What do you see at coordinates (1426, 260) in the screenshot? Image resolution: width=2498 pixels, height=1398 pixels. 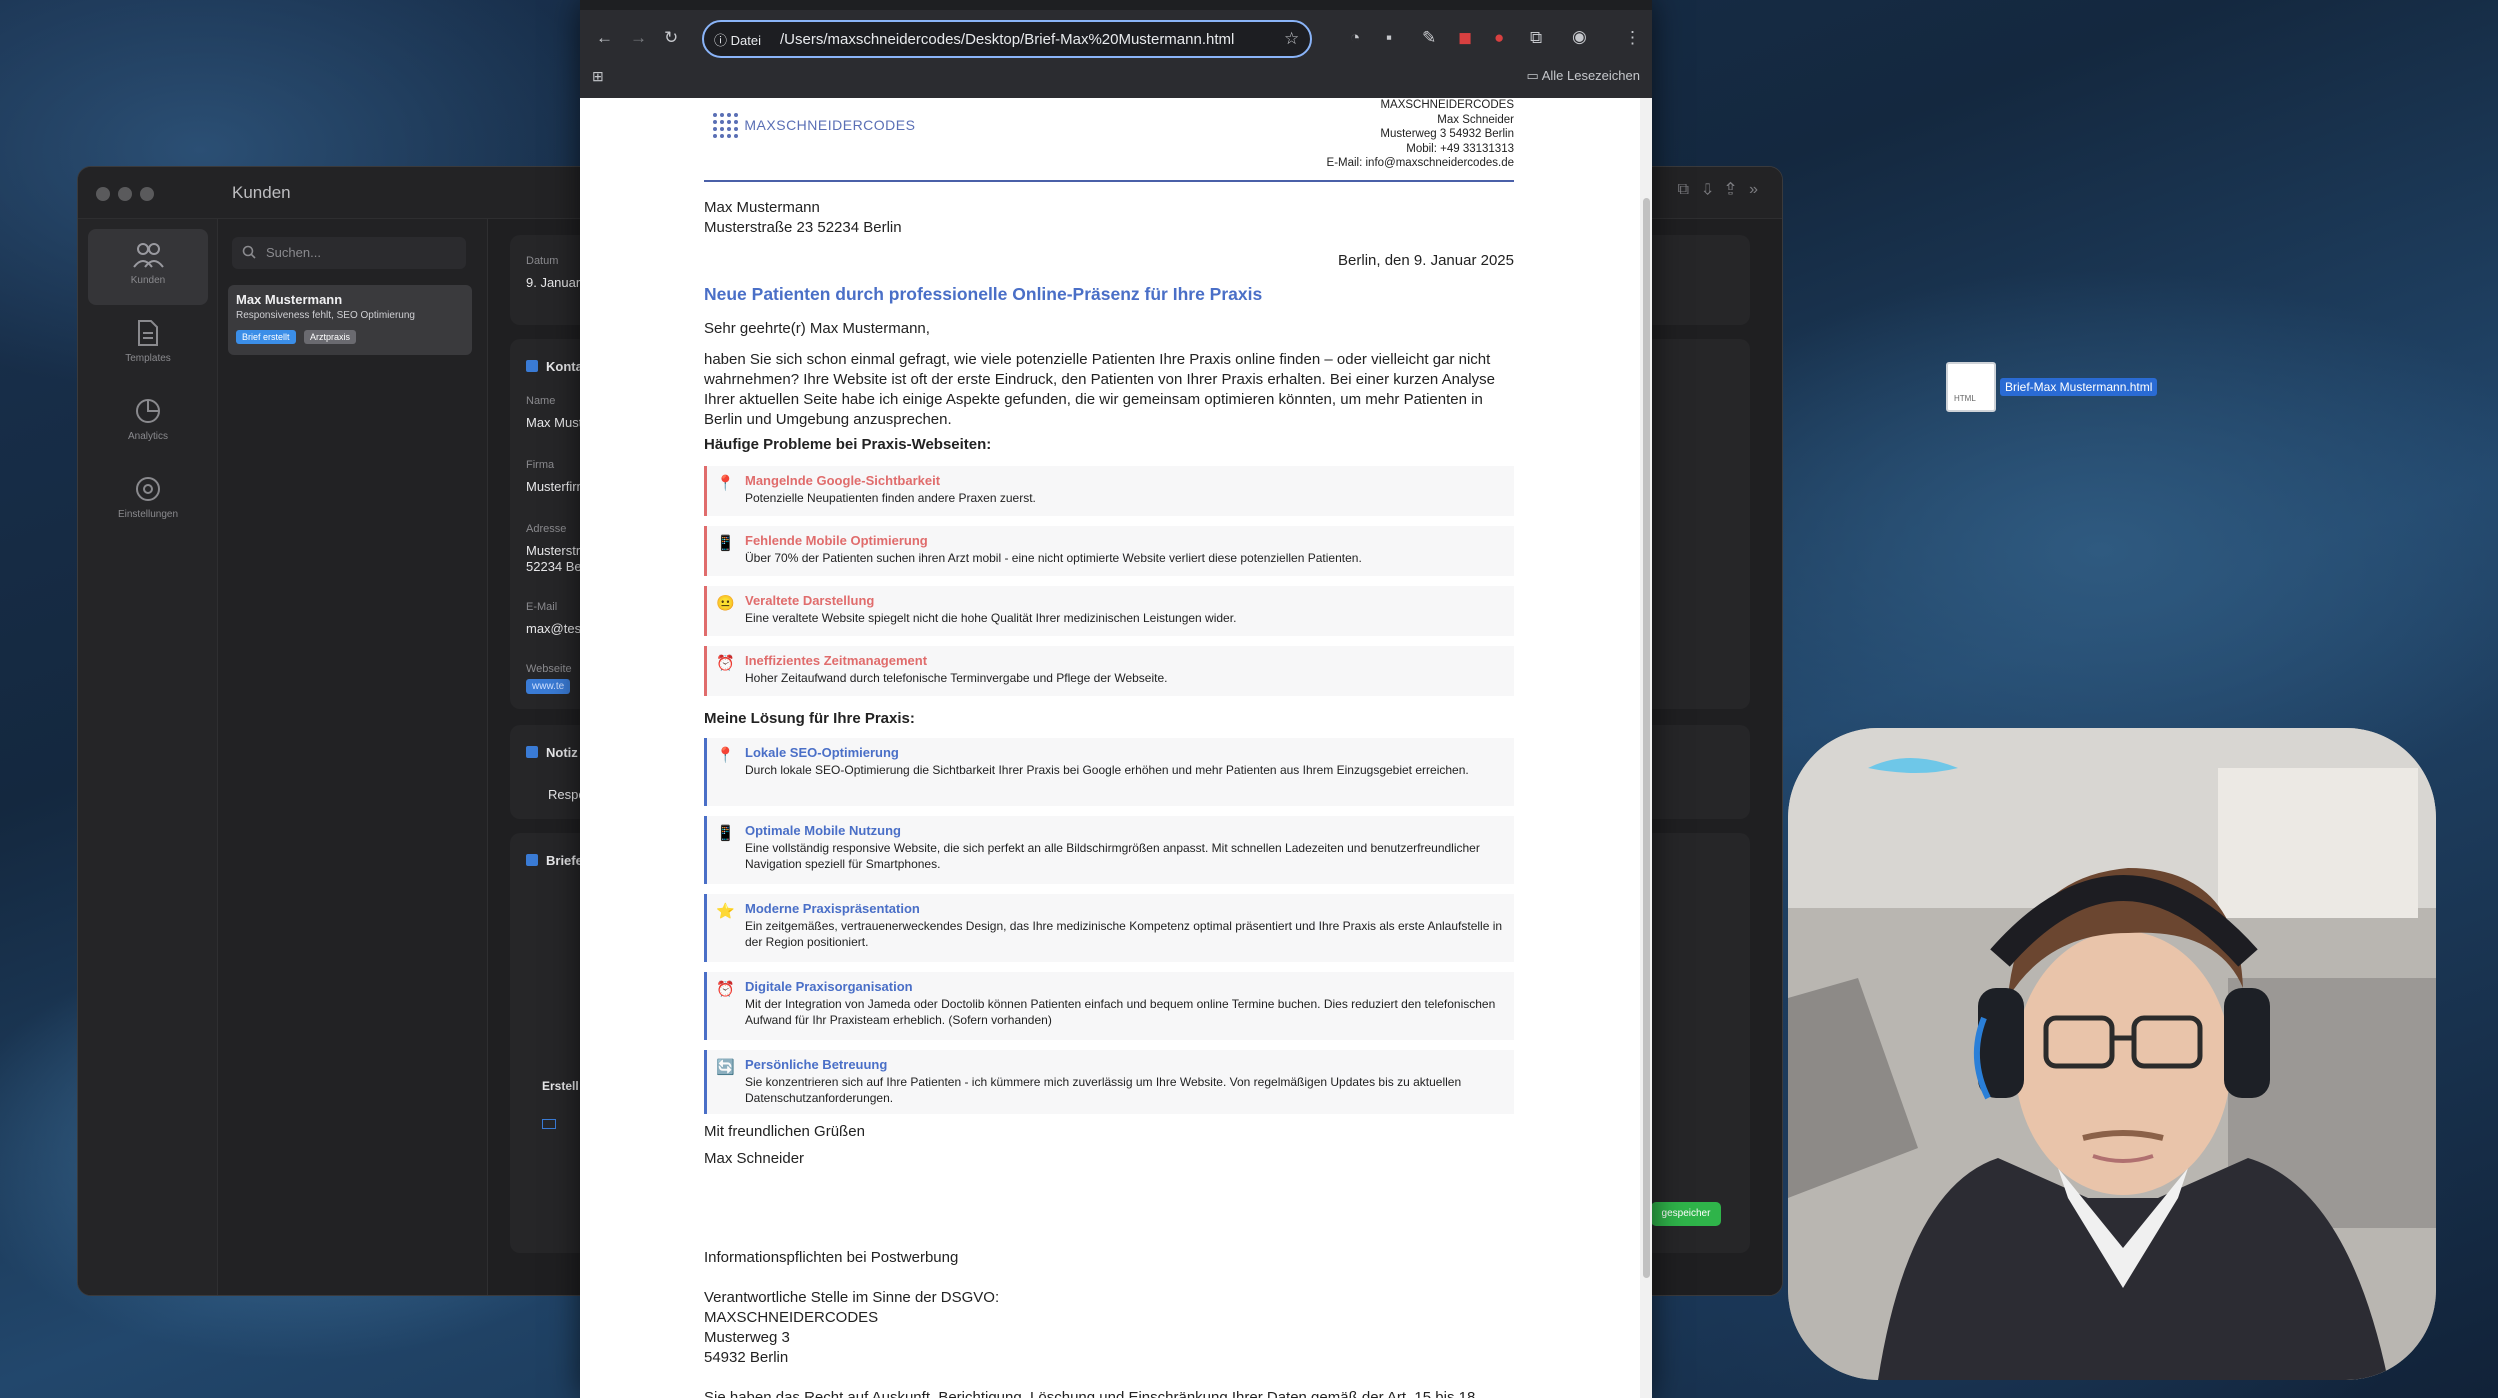 I see `letter-date: Berlin, den 9. Januar 2025` at bounding box center [1426, 260].